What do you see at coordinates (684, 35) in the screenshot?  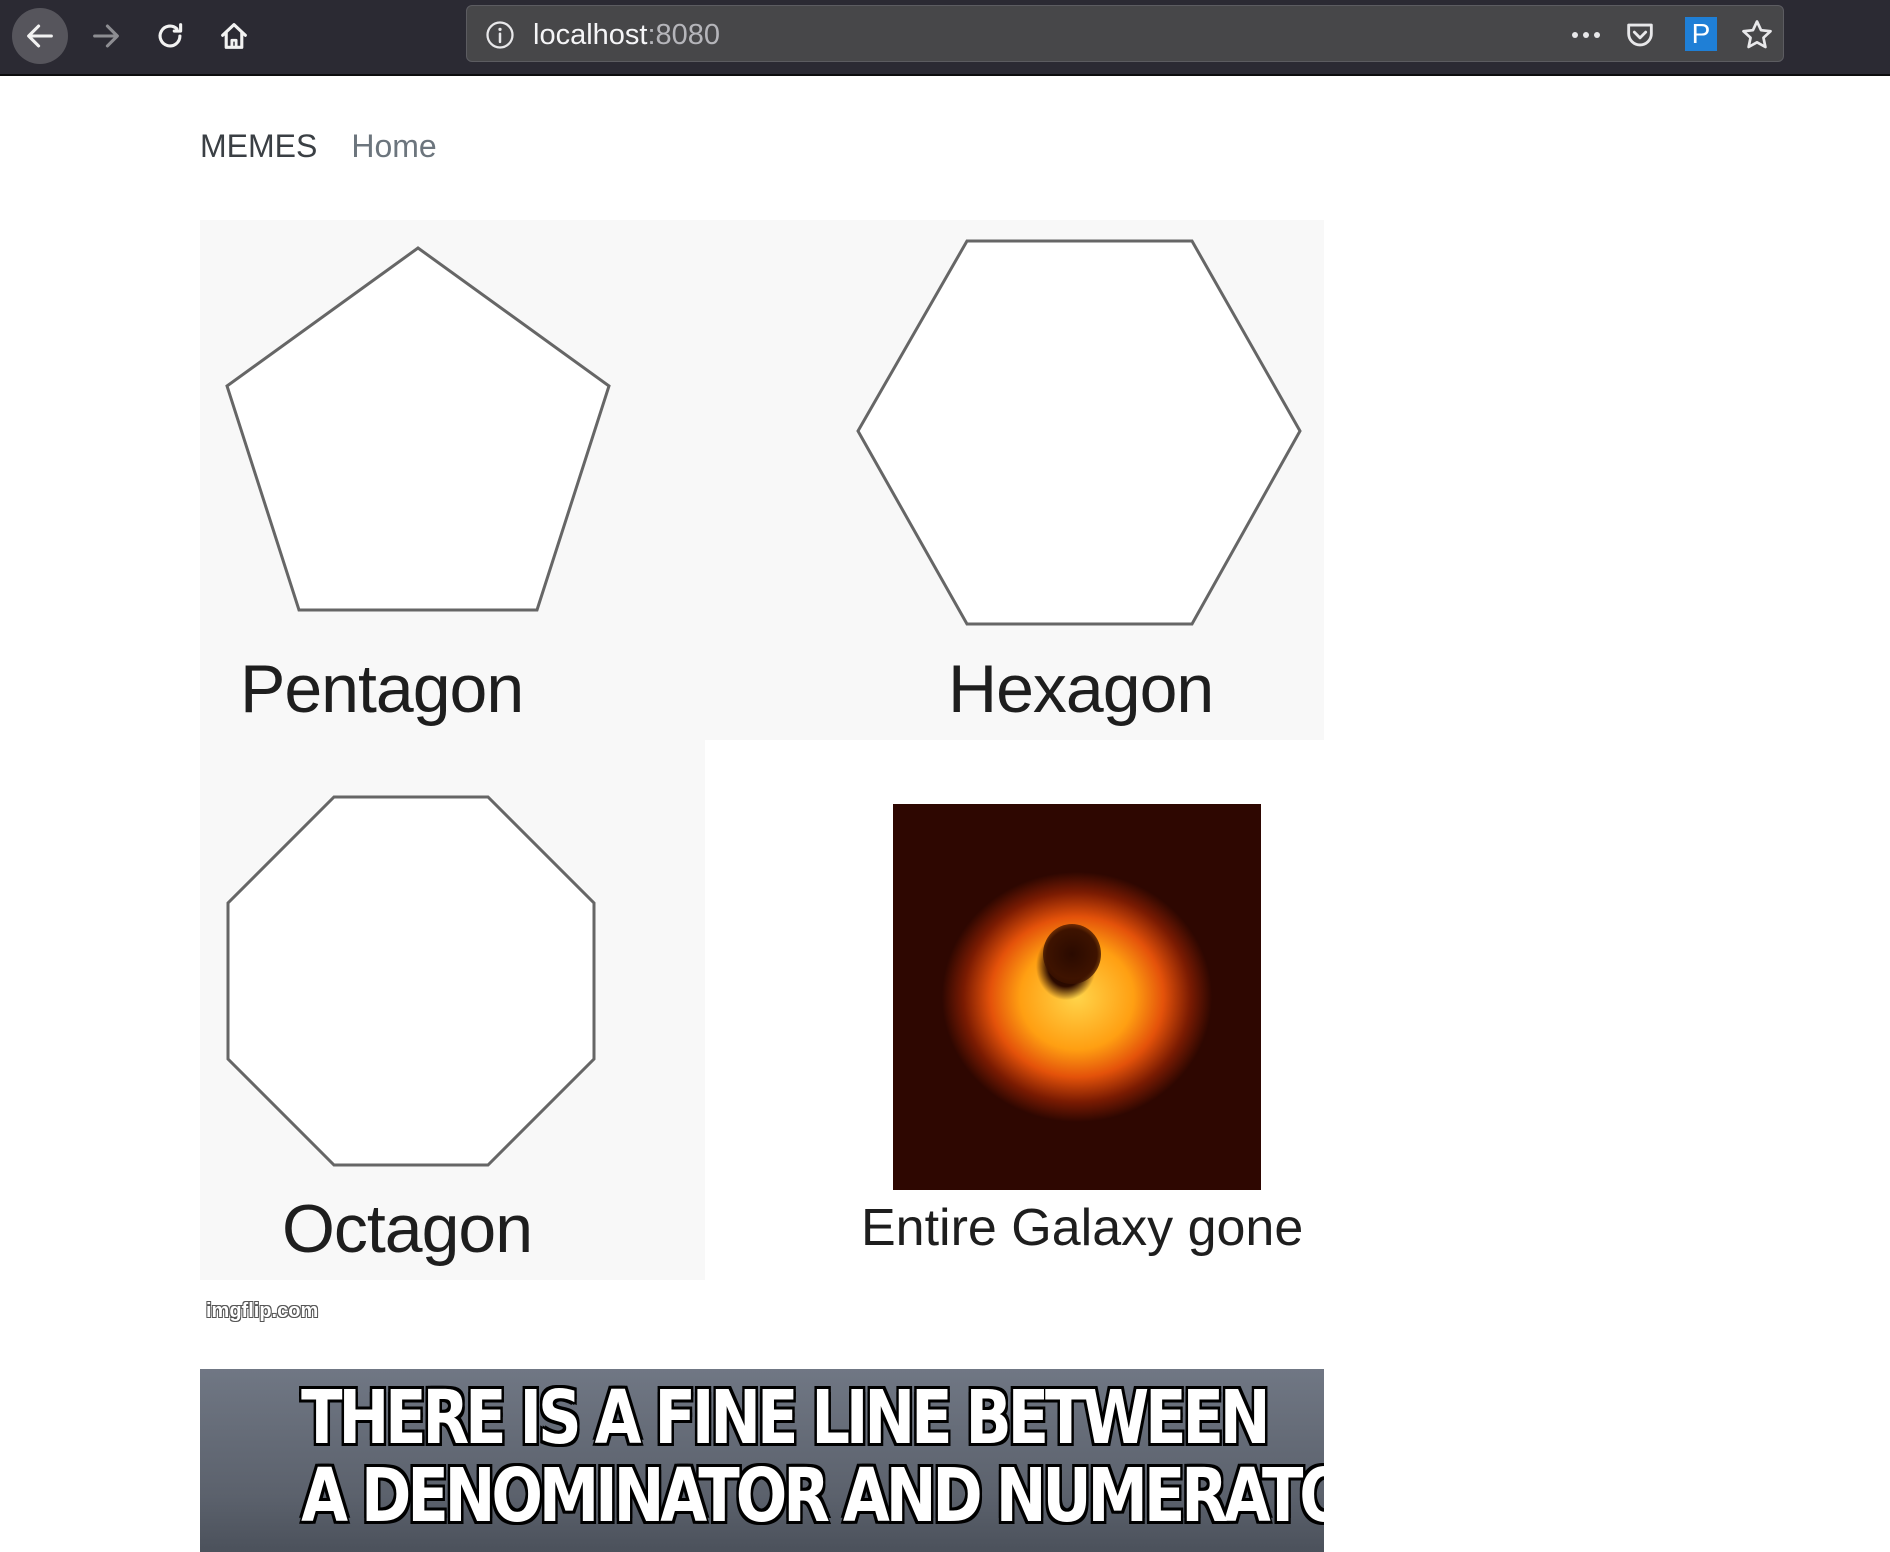 I see `url-port: :8080` at bounding box center [684, 35].